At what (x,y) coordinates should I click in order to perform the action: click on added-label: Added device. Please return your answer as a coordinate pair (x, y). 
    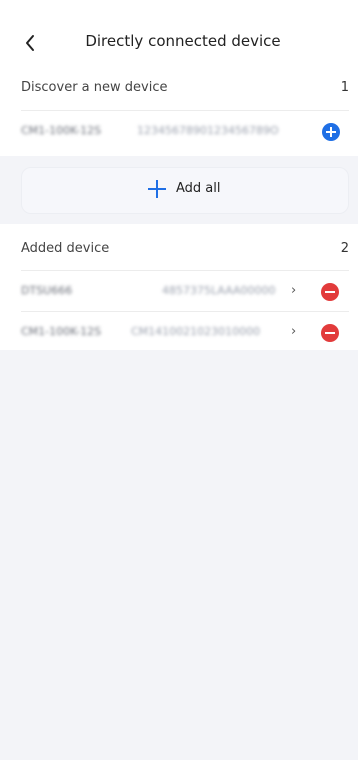
    Looking at the image, I should click on (65, 248).